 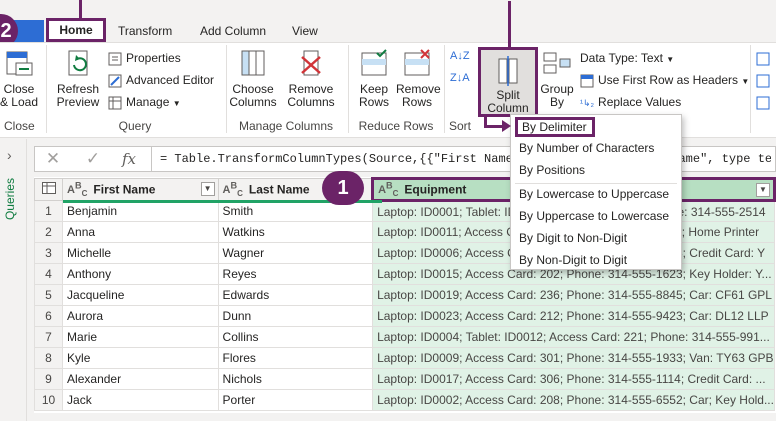 I want to click on column-header-first-name: ABC First Name ▼, so click(x=140, y=189).